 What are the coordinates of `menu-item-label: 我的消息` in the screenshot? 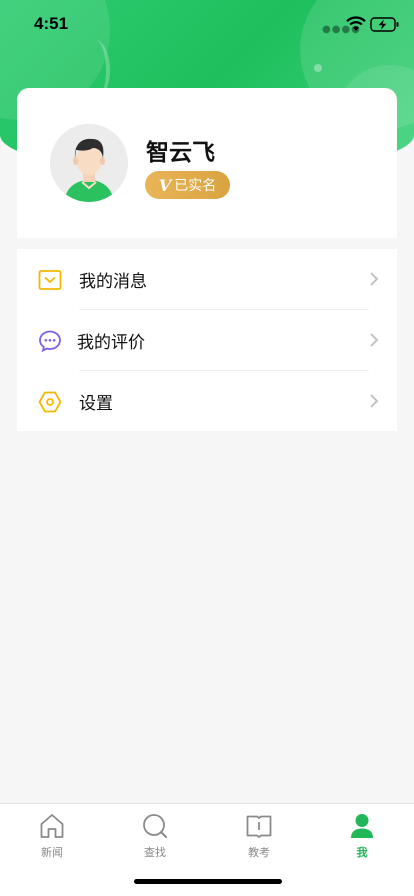 It's located at (113, 282).